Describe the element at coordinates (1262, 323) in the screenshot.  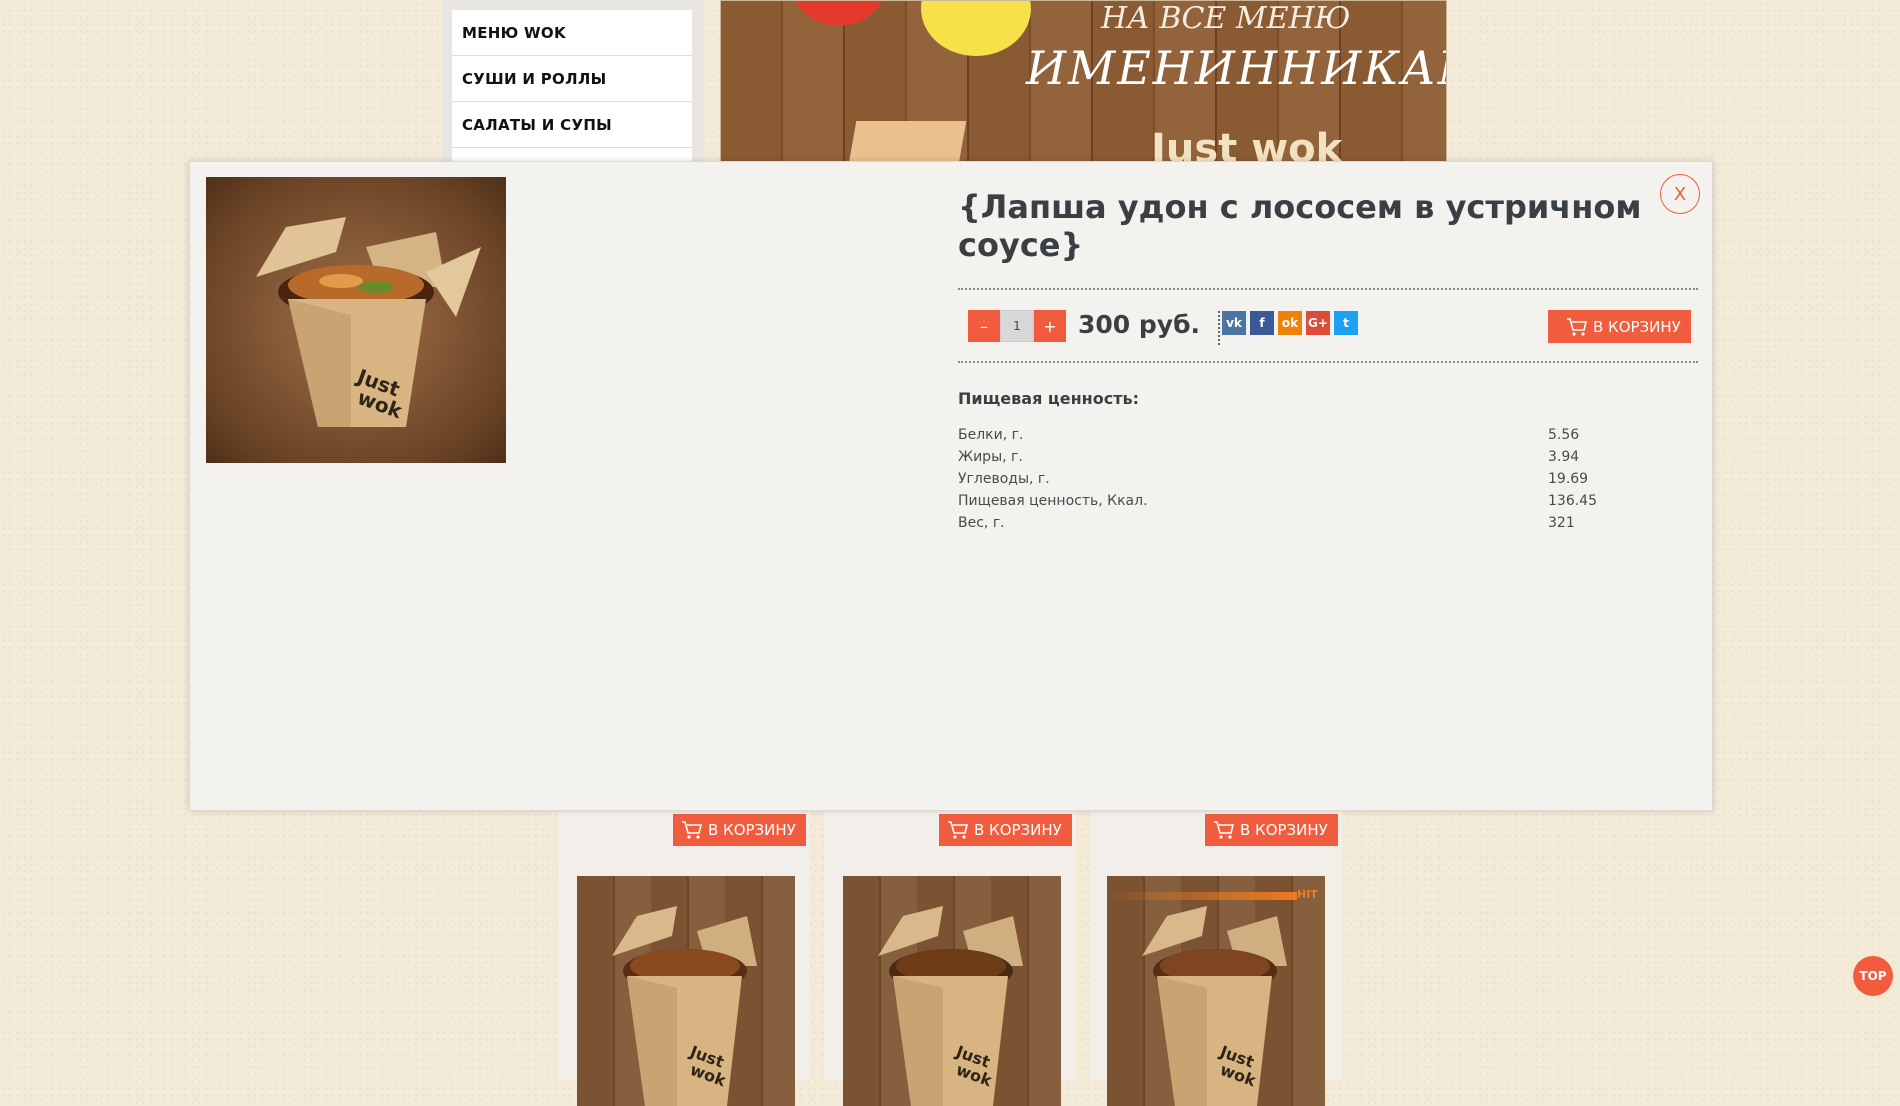
I see `facebook-icon: f` at that location.